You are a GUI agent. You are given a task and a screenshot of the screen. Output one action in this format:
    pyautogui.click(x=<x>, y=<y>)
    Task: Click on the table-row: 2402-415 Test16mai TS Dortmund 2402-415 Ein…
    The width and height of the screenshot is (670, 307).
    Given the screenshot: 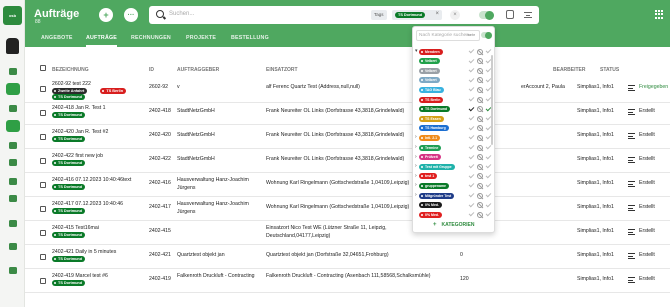 What is the action you would take?
    pyautogui.click(x=347, y=233)
    